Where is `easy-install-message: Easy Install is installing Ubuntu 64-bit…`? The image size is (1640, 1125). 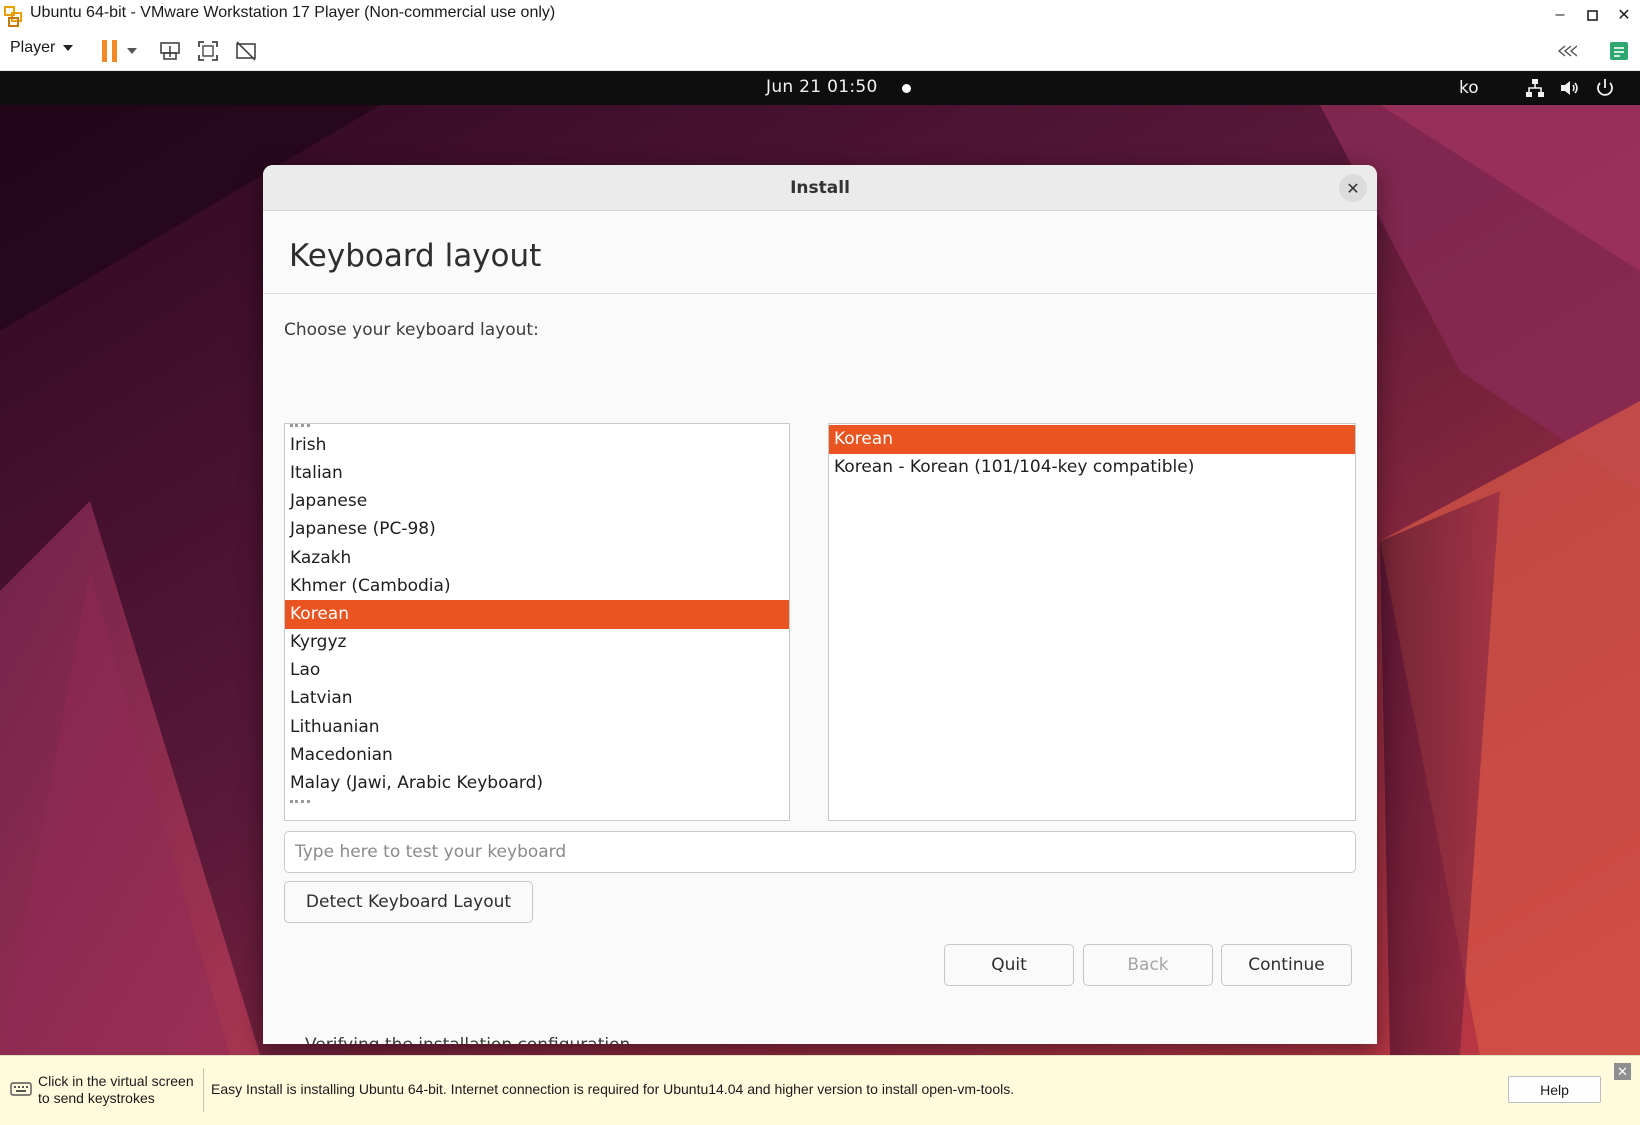 easy-install-message: Easy Install is installing Ubuntu 64-bit… is located at coordinates (613, 1089).